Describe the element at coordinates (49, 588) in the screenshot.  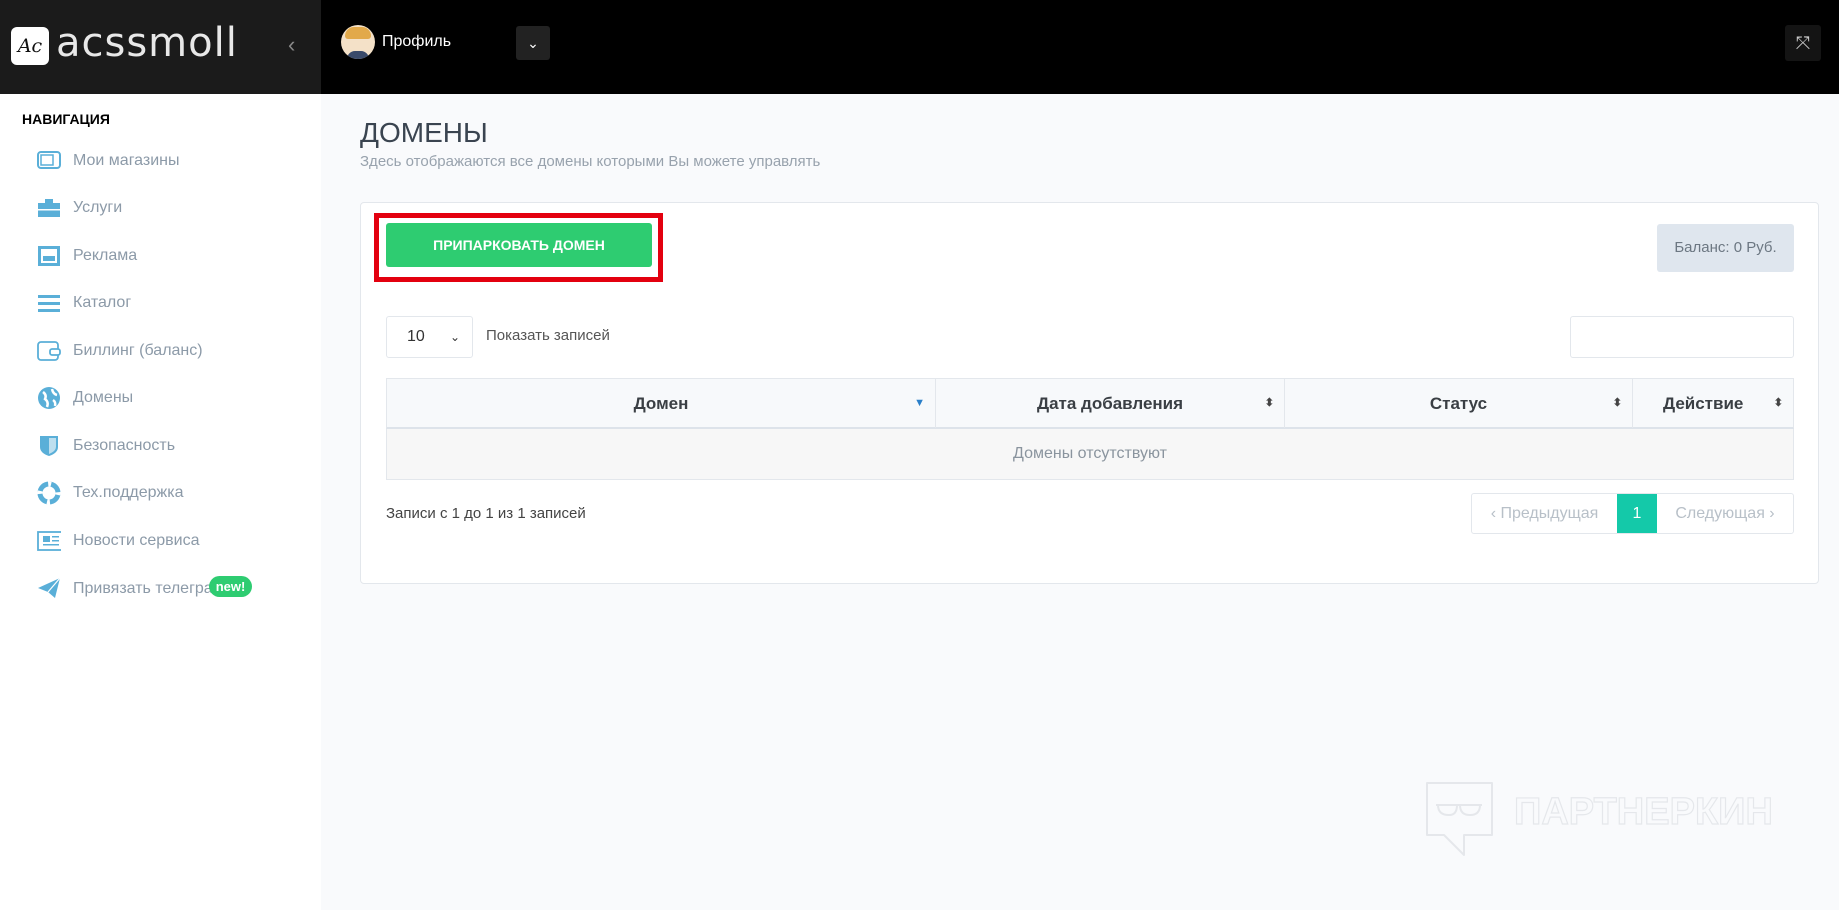
I see `telegram-icon` at that location.